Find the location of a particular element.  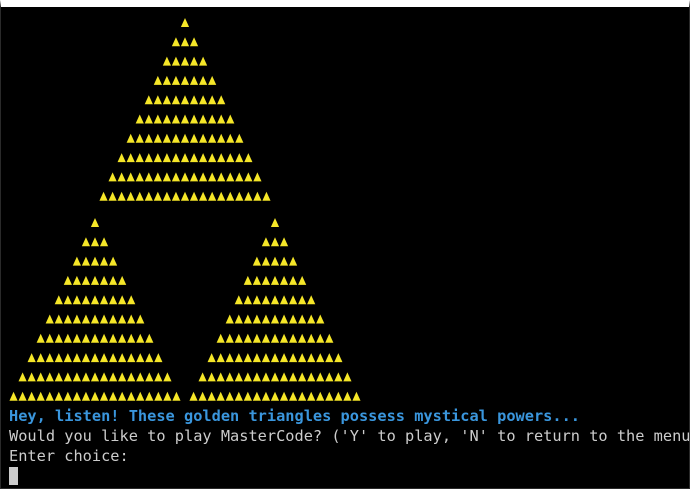

text-cursor is located at coordinates (13, 476).